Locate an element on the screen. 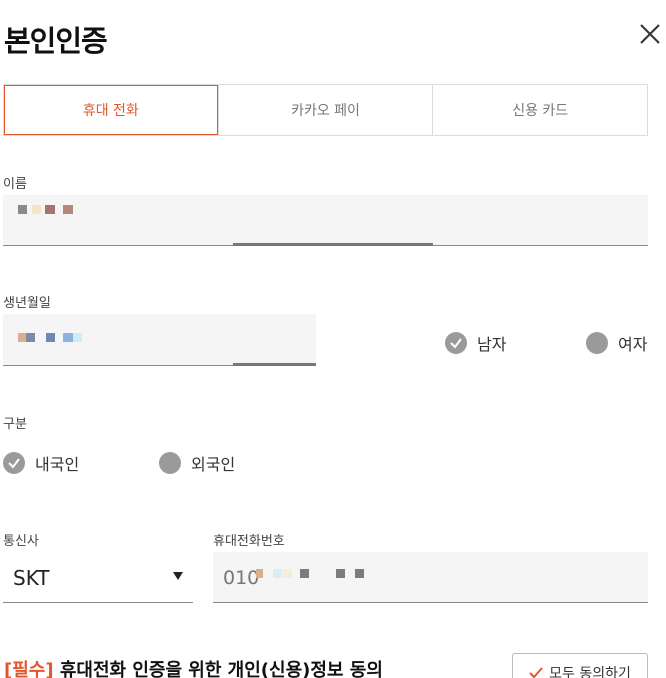  gender-male-radio: 남자 is located at coordinates (475, 343).